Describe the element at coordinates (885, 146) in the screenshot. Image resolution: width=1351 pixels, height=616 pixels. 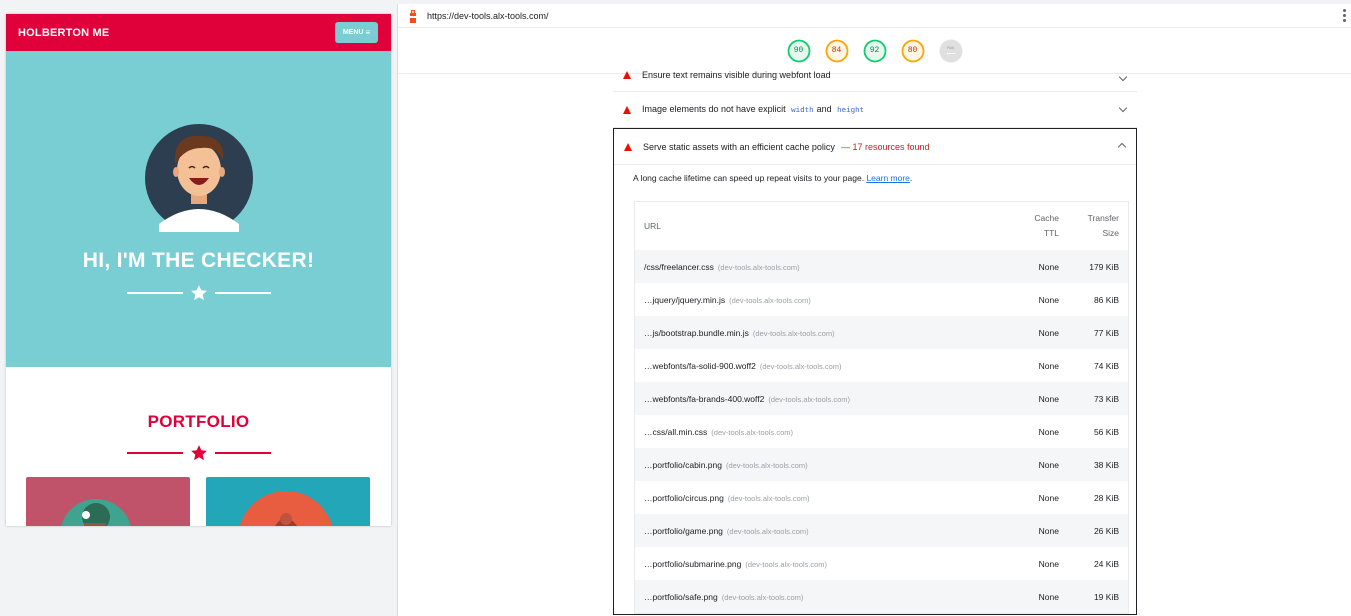
I see `resources-found: — 17 resources found` at that location.